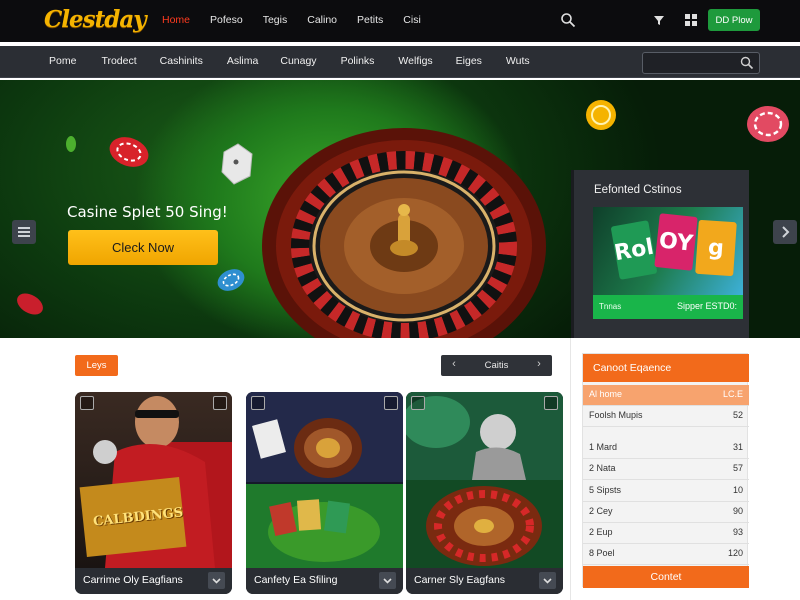 The width and height of the screenshot is (800, 600). I want to click on leaderboard-row: Foolsh Mupis 52, so click(666, 416).